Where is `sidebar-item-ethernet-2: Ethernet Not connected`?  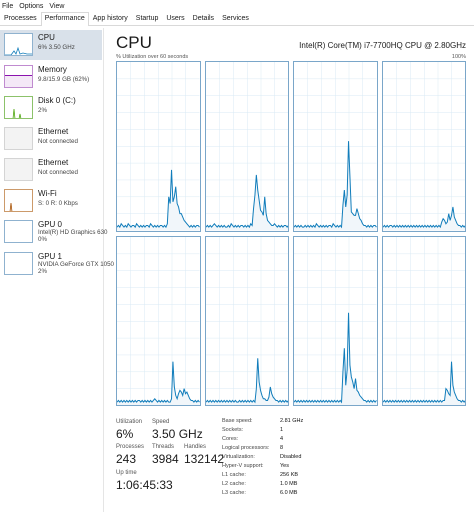
sidebar-item-ethernet-2: Ethernet Not connected is located at coordinates (51, 170).